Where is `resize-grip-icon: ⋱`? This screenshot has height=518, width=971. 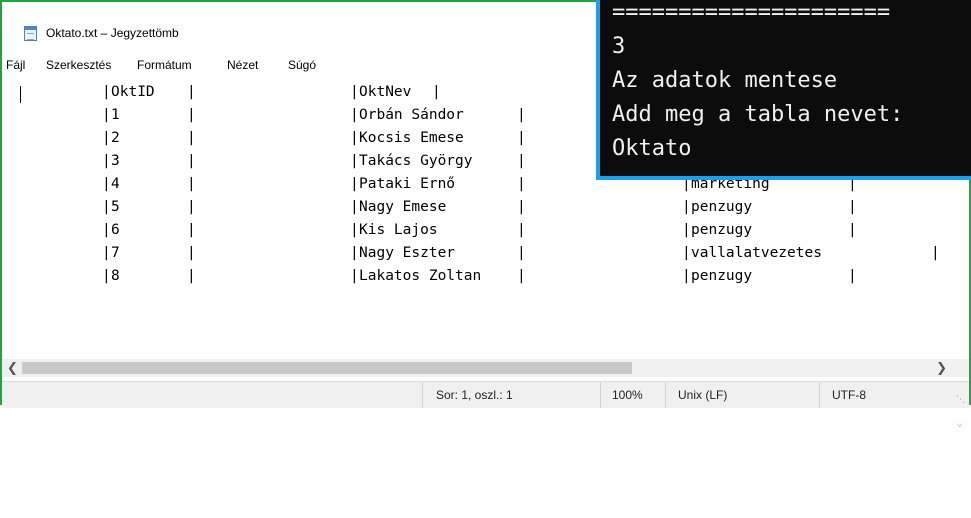
resize-grip-icon: ⋱ is located at coordinates (960, 399).